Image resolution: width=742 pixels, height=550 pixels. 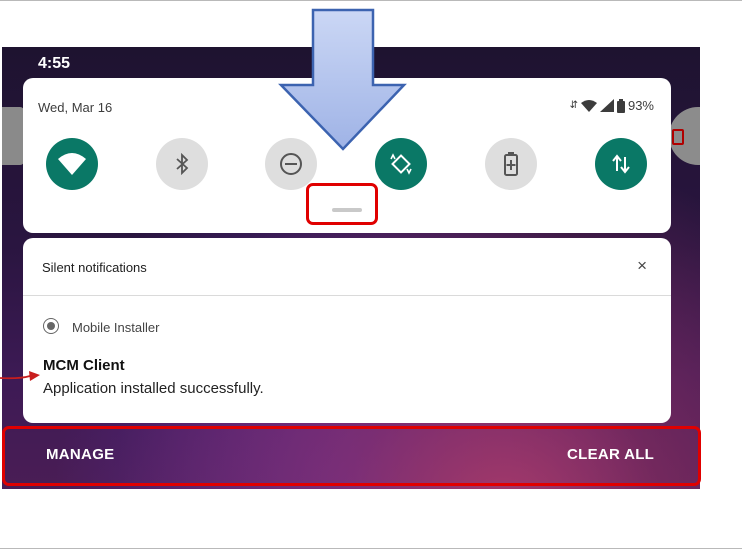 I want to click on wifi-icon, so click(x=72, y=164).